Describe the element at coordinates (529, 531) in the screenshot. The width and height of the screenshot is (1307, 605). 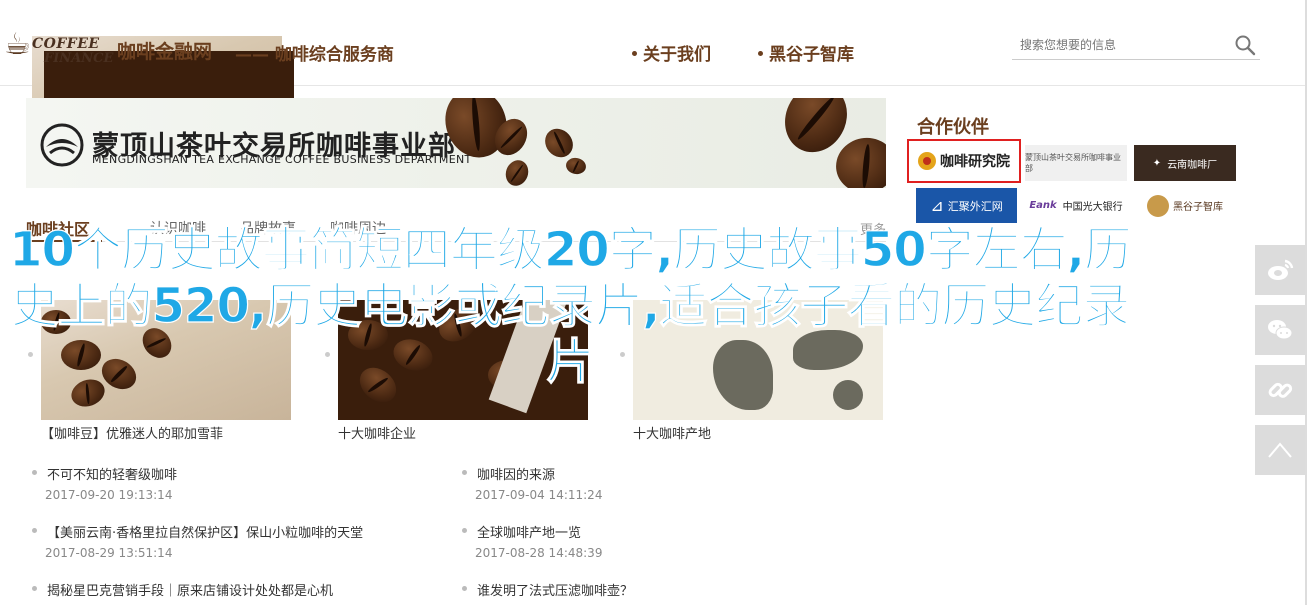
I see `article-title: 全球咖啡产地一览` at that location.